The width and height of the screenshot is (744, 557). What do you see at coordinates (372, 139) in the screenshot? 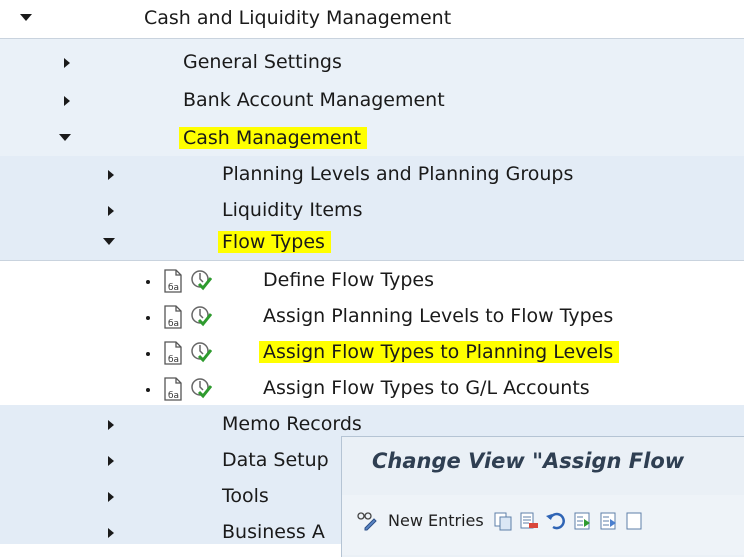
I see `tree-node-cash-management: Cash Management` at bounding box center [372, 139].